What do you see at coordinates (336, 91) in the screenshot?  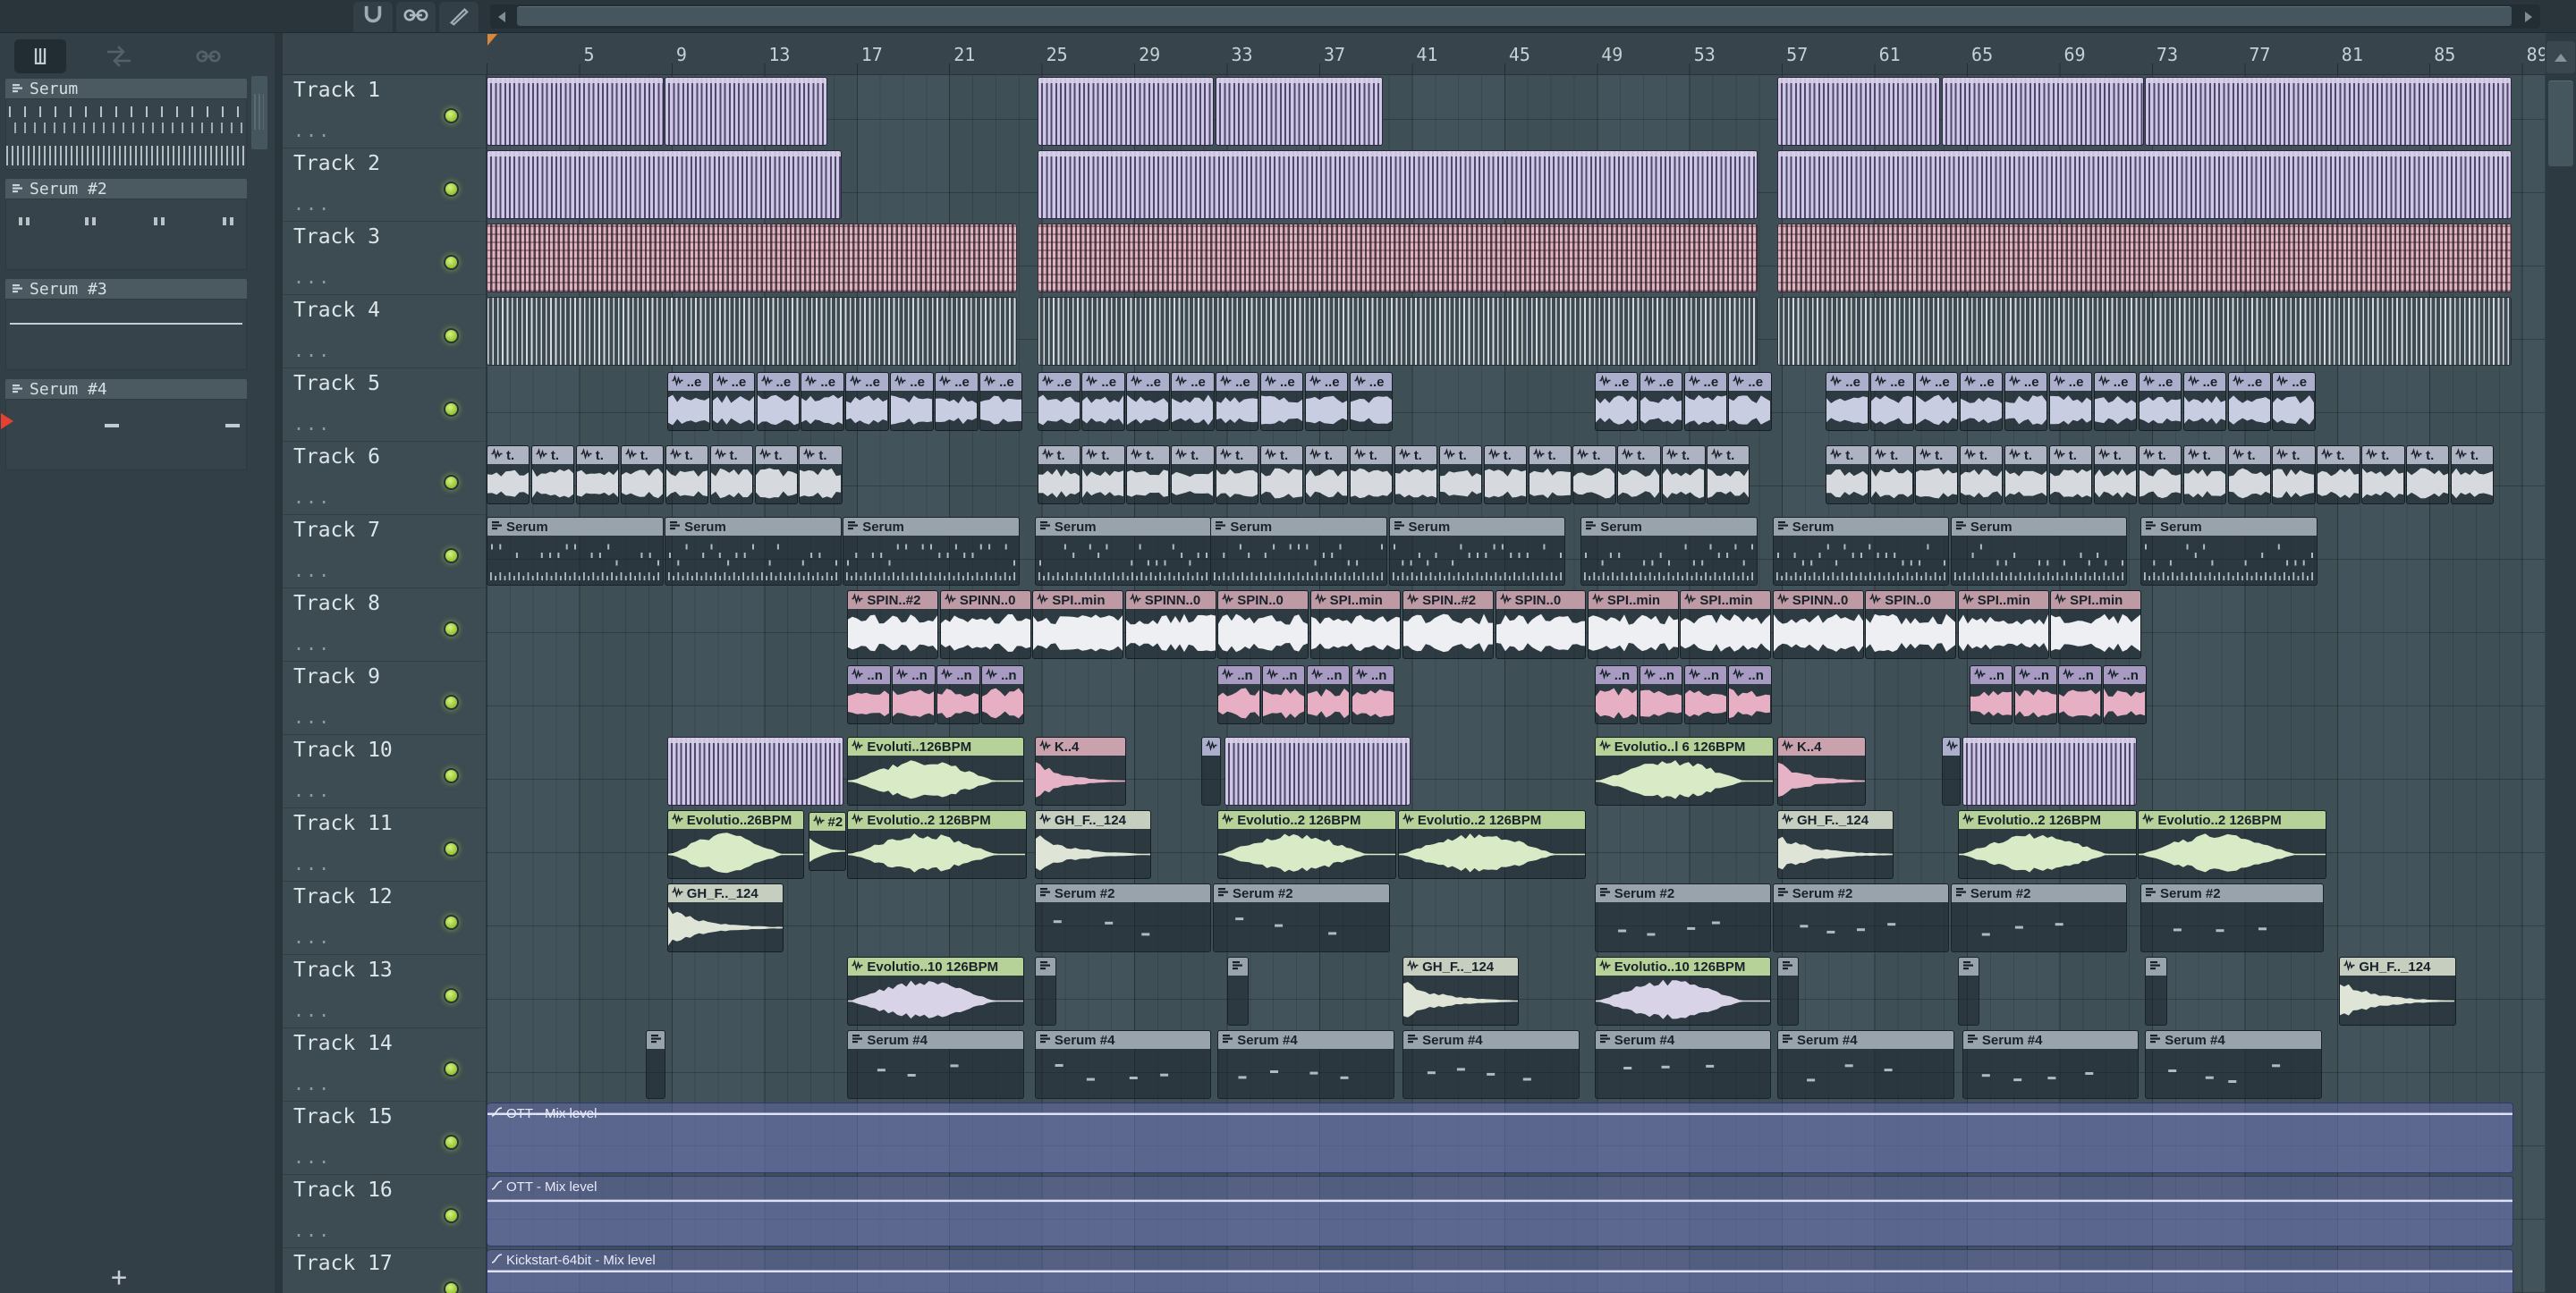 I see `track-name: Track 1` at bounding box center [336, 91].